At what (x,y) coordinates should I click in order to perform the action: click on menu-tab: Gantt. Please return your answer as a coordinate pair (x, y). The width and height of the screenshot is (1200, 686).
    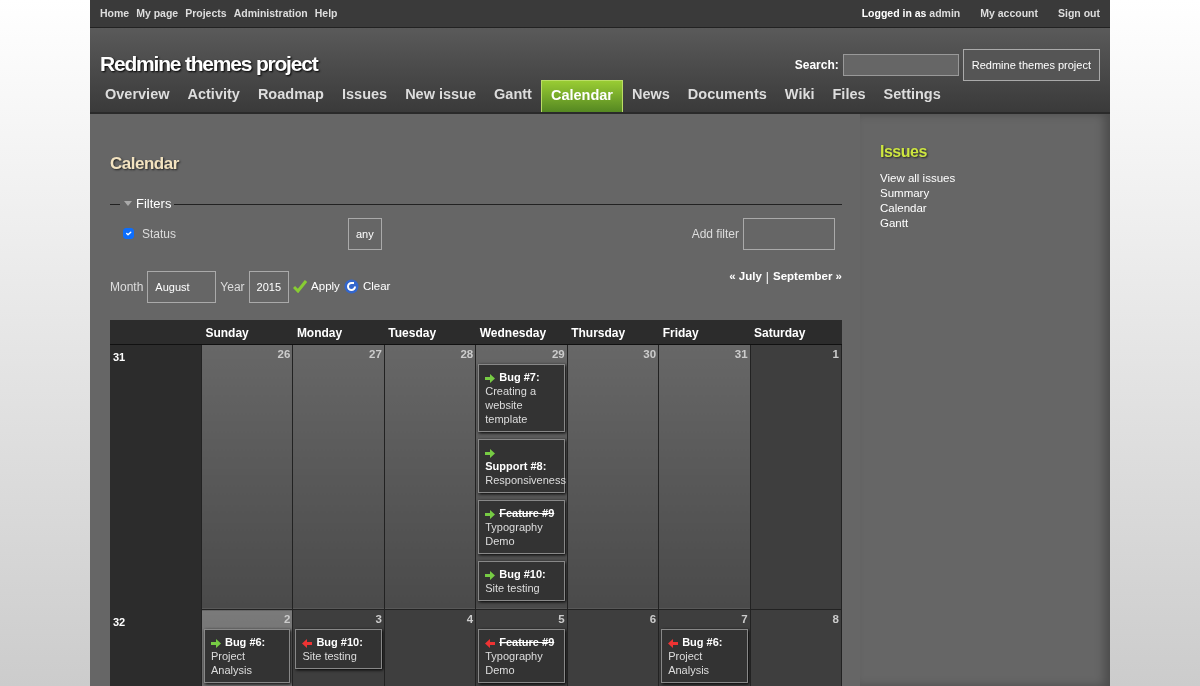
    Looking at the image, I should click on (513, 96).